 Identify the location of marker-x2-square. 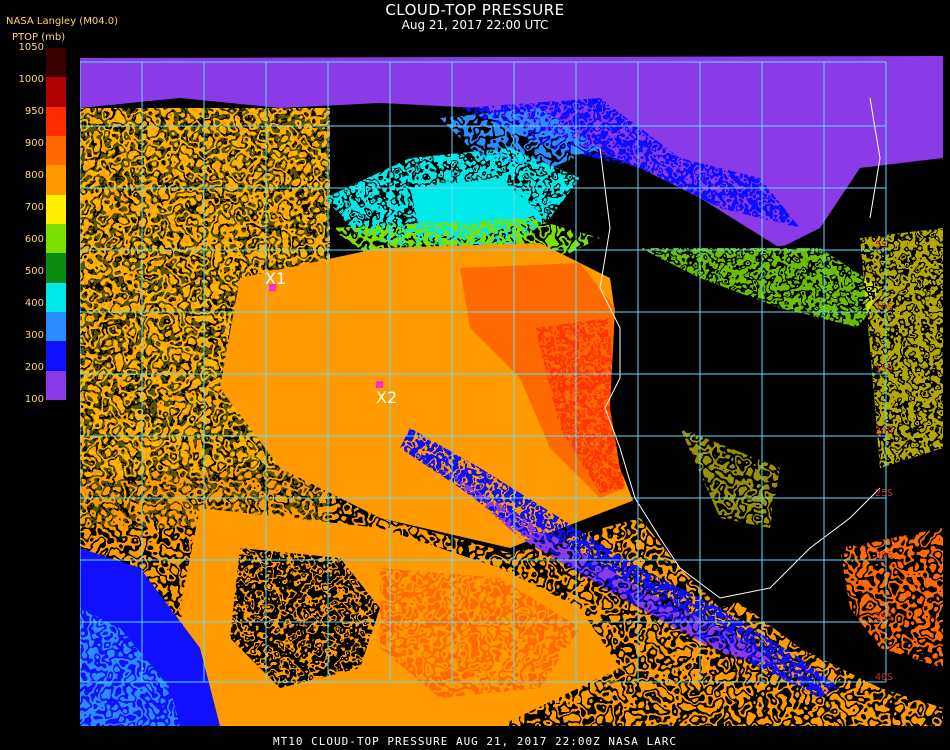
(379, 384).